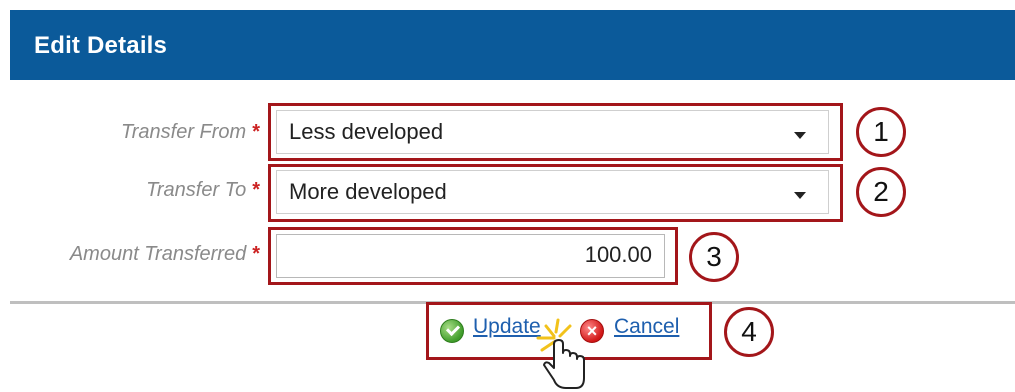 The width and height of the screenshot is (1015, 392). Describe the element at coordinates (881, 132) in the screenshot. I see `callout-1: 1` at that location.